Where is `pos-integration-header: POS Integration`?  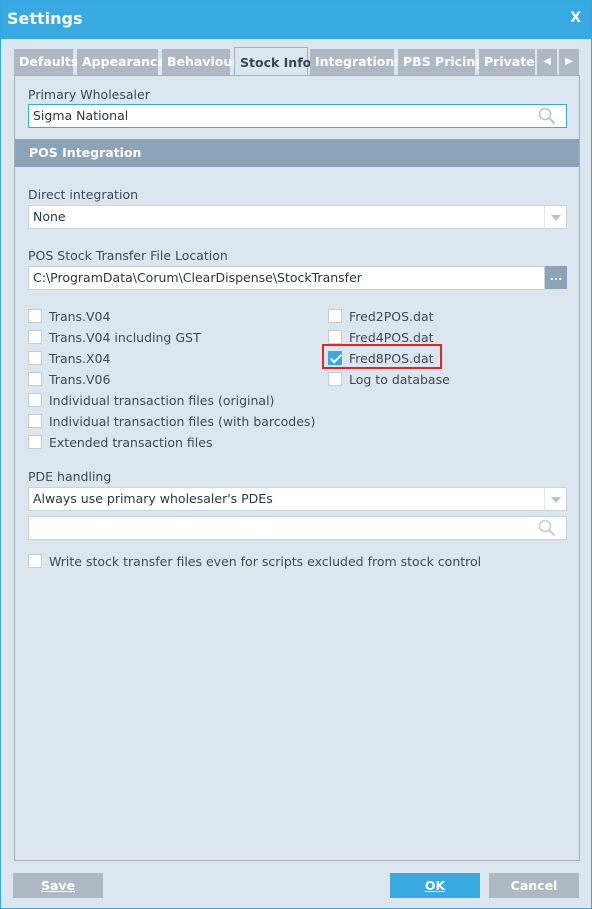 pos-integration-header: POS Integration is located at coordinates (297, 153).